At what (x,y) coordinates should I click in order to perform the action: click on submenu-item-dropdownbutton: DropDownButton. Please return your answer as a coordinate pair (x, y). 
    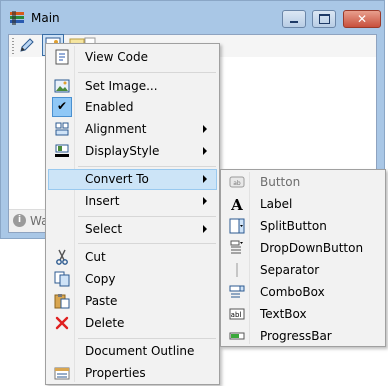
    Looking at the image, I should click on (303, 248).